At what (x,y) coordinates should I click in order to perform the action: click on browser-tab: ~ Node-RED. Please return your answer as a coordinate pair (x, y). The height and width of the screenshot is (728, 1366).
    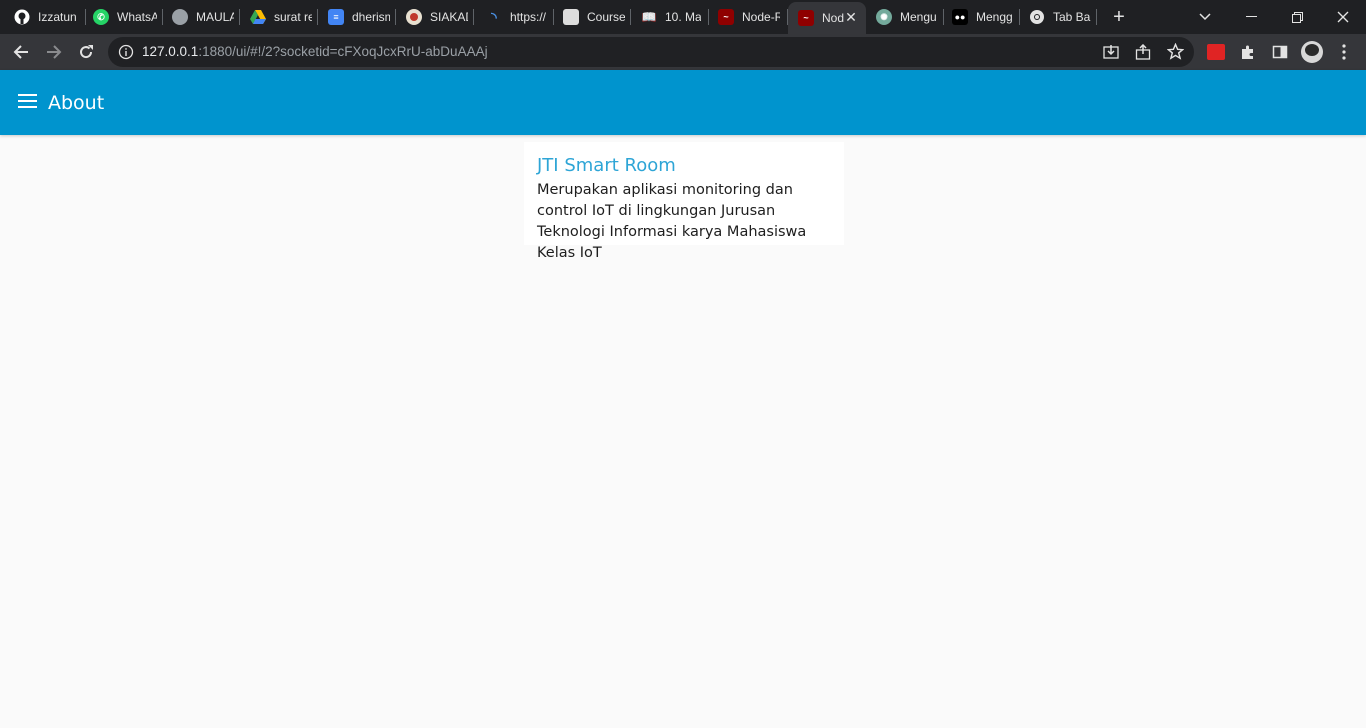
    Looking at the image, I should click on (748, 17).